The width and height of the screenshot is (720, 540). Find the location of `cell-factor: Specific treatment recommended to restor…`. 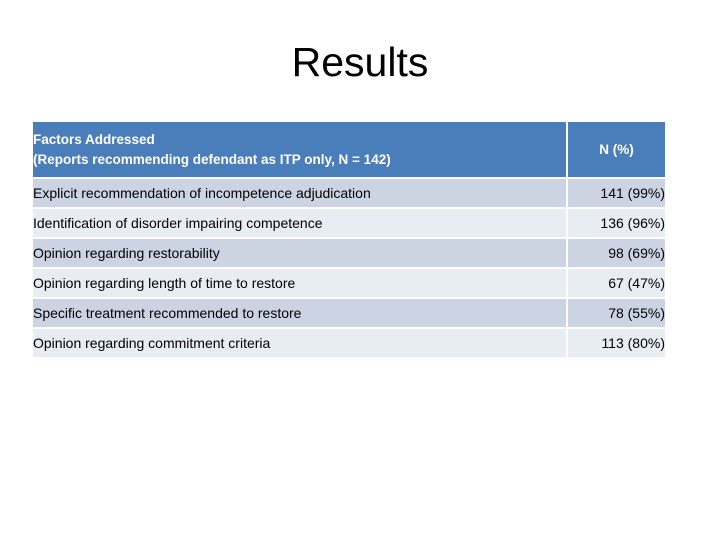

cell-factor: Specific treatment recommended to restor… is located at coordinates (300, 312).